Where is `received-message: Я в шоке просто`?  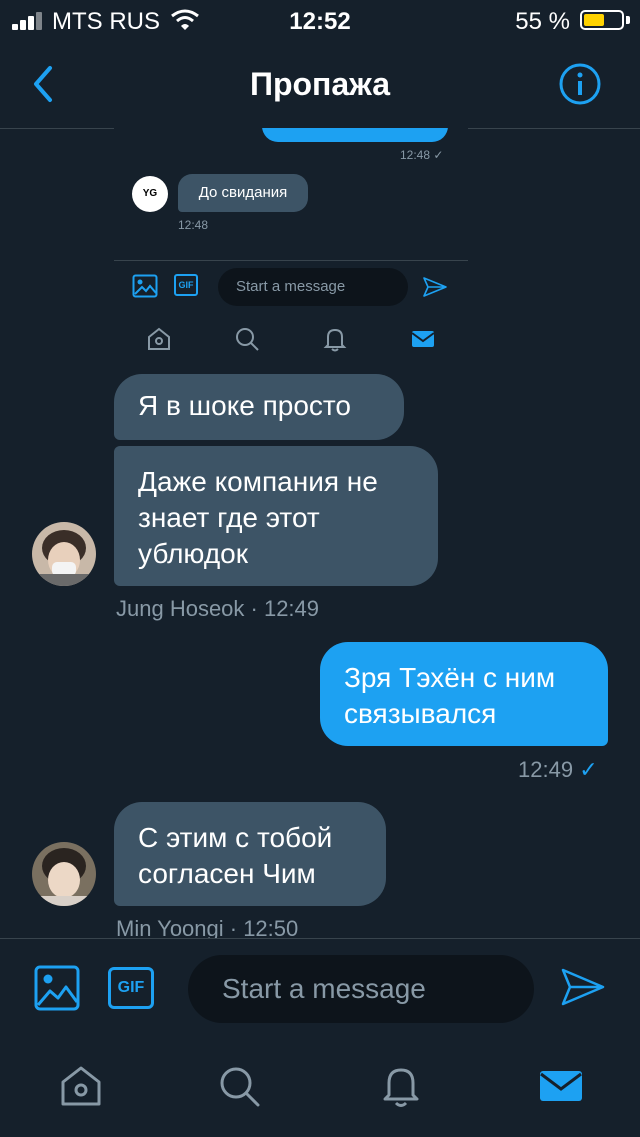
received-message: Я в шоке просто is located at coordinates (259, 407).